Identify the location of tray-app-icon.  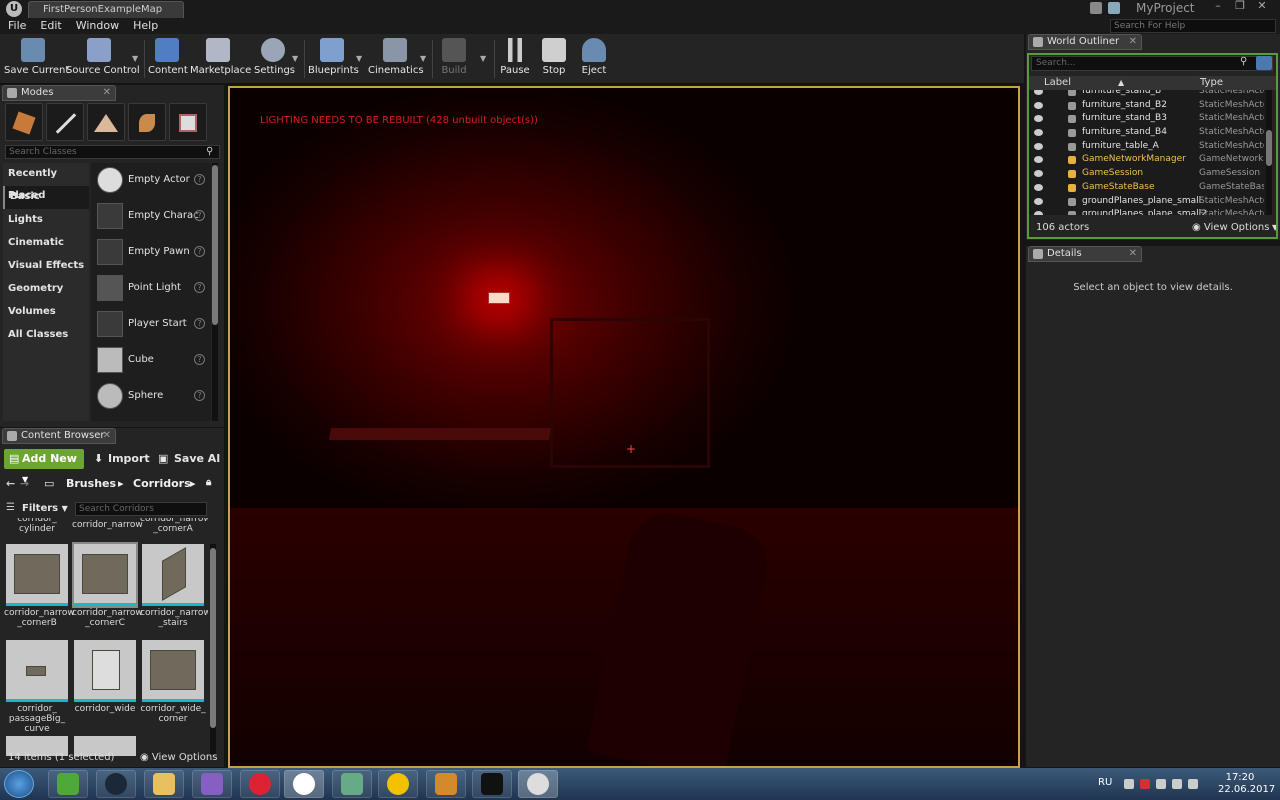
(1145, 784).